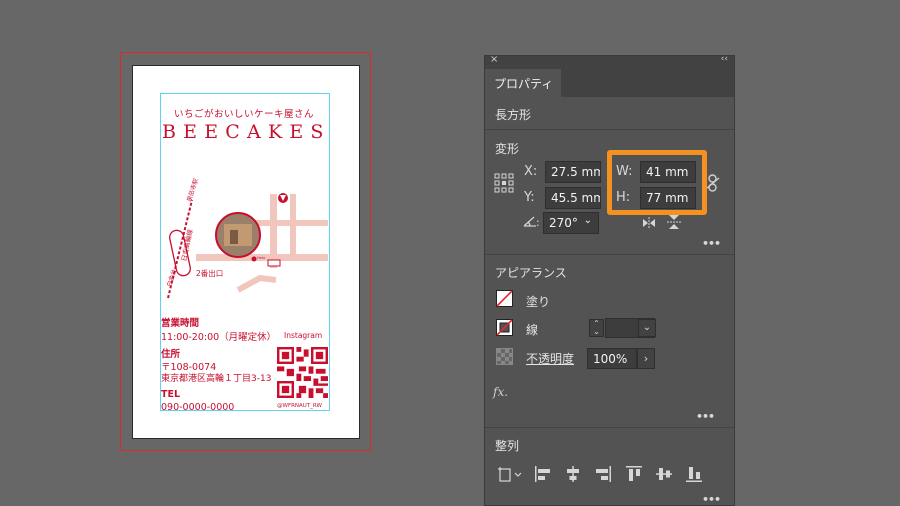 This screenshot has height=506, width=900. Describe the element at coordinates (563, 223) in the screenshot. I see `angle-value: 270°` at that location.